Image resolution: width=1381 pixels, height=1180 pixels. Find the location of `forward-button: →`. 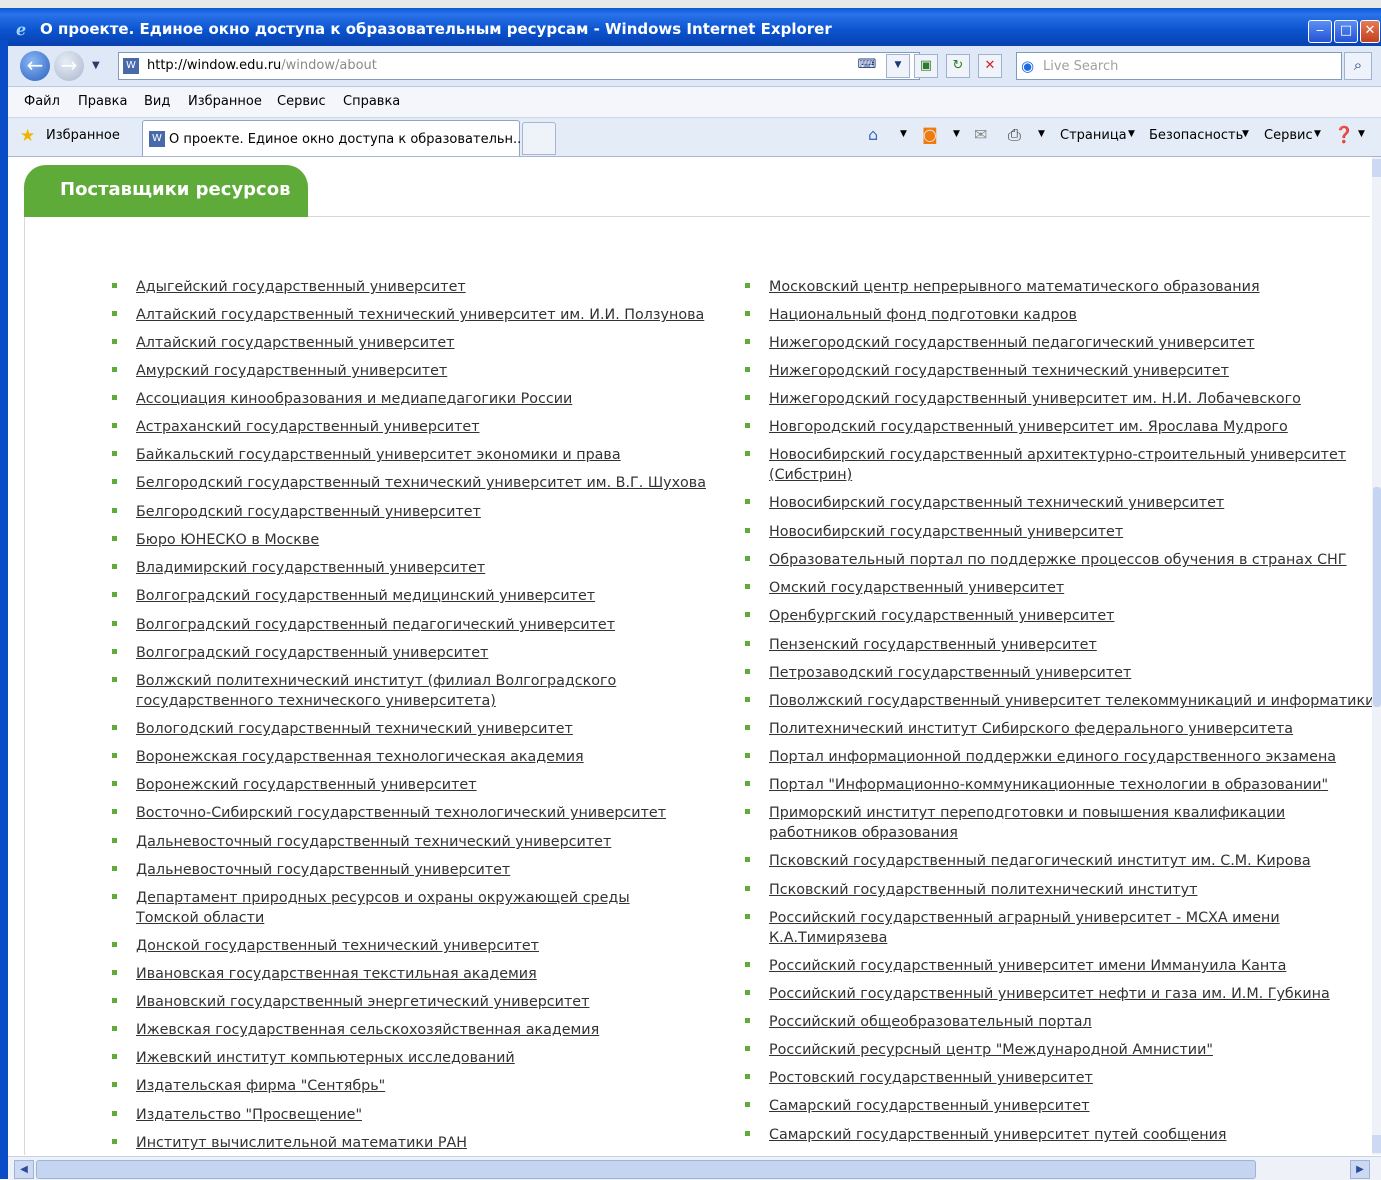

forward-button: → is located at coordinates (69, 66).